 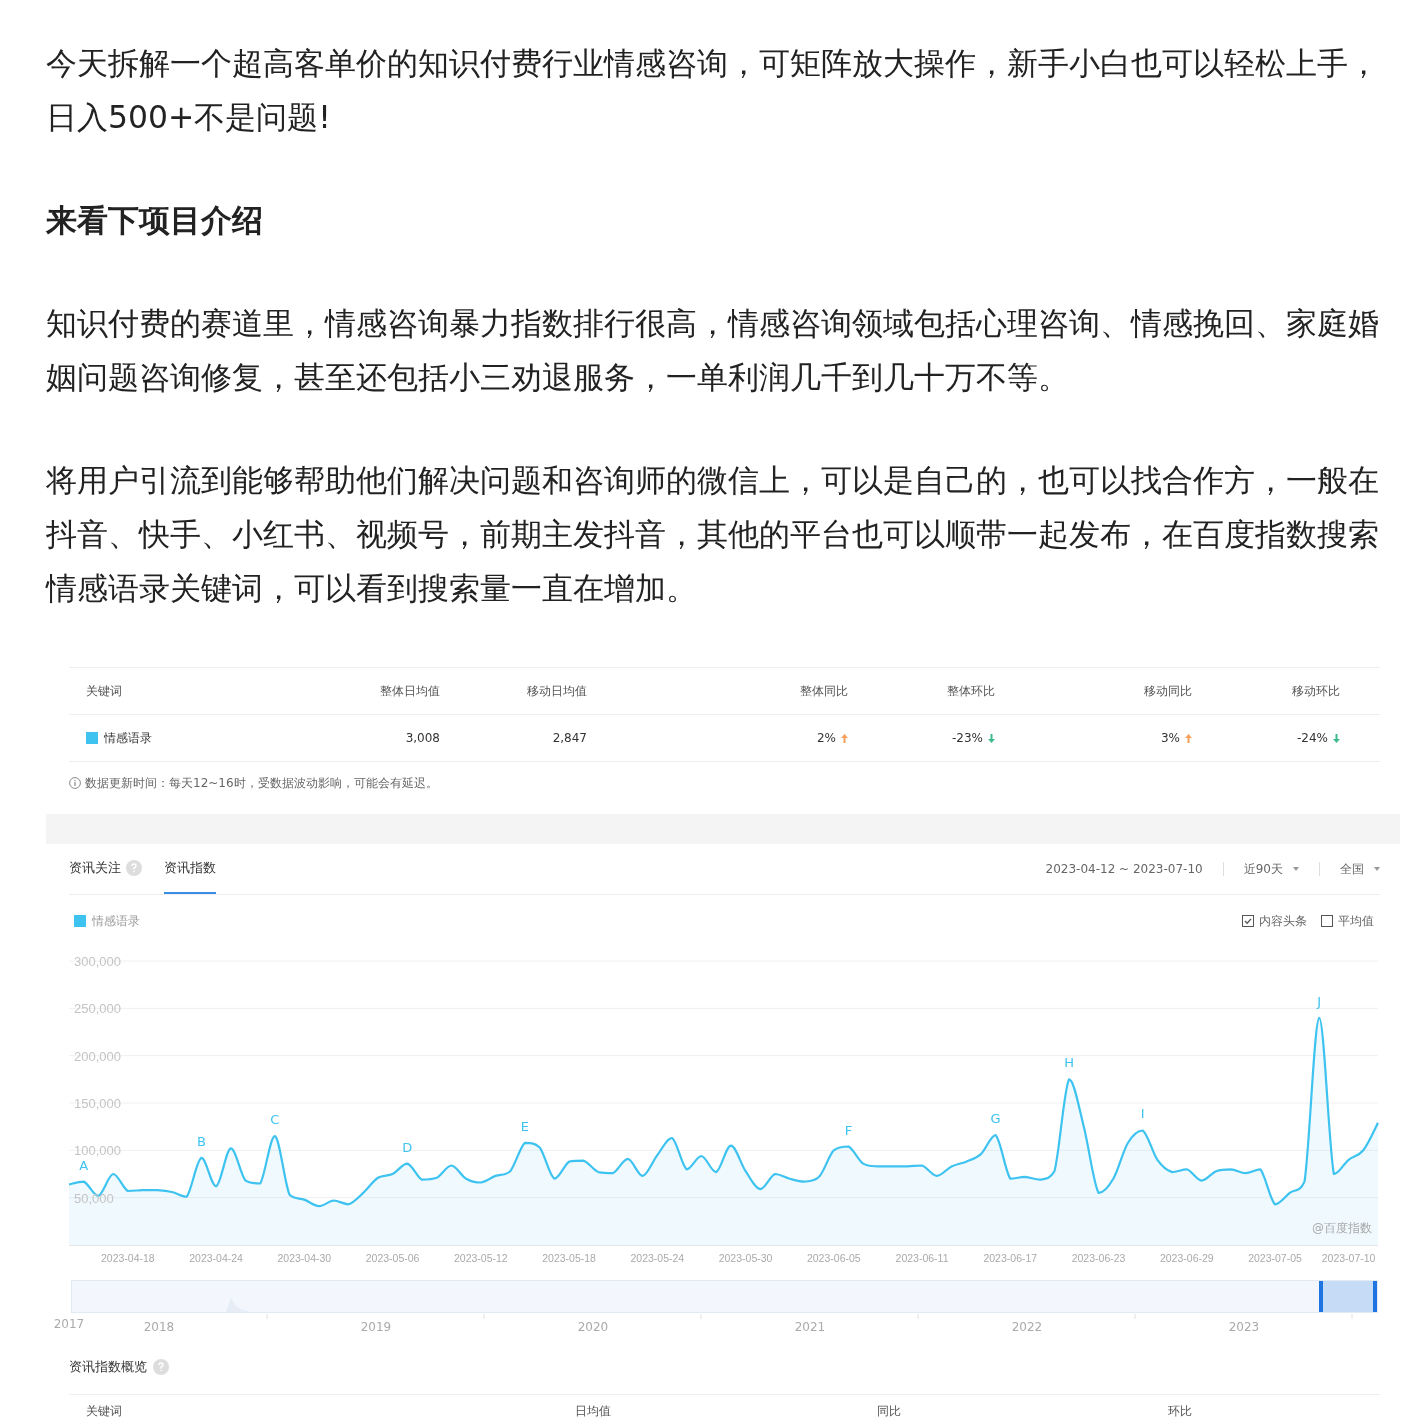 What do you see at coordinates (569, 738) in the screenshot?
I see `table-cell: 2,847` at bounding box center [569, 738].